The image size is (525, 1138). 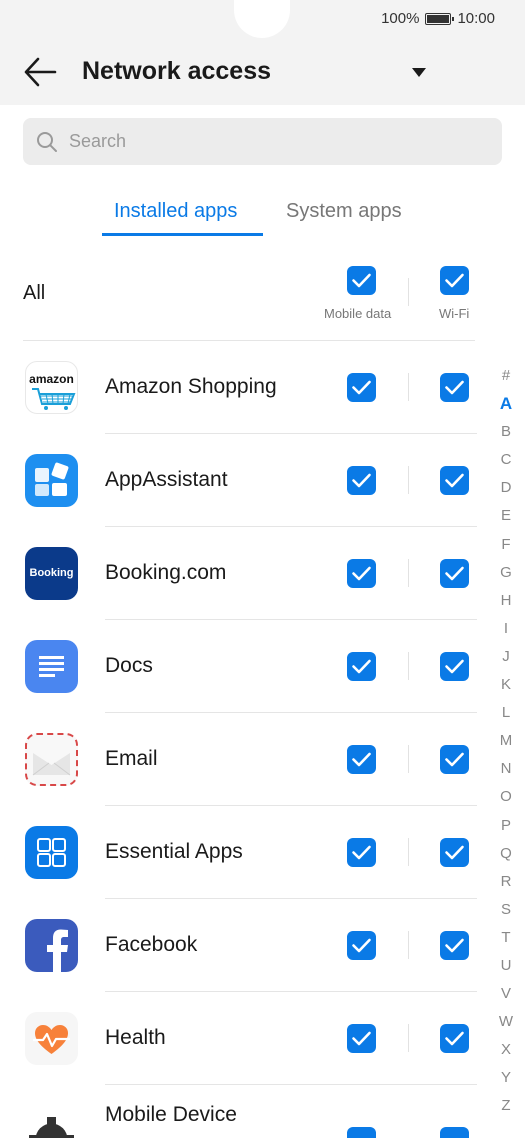 I want to click on alphabet-index-letter: Y, so click(x=506, y=1082).